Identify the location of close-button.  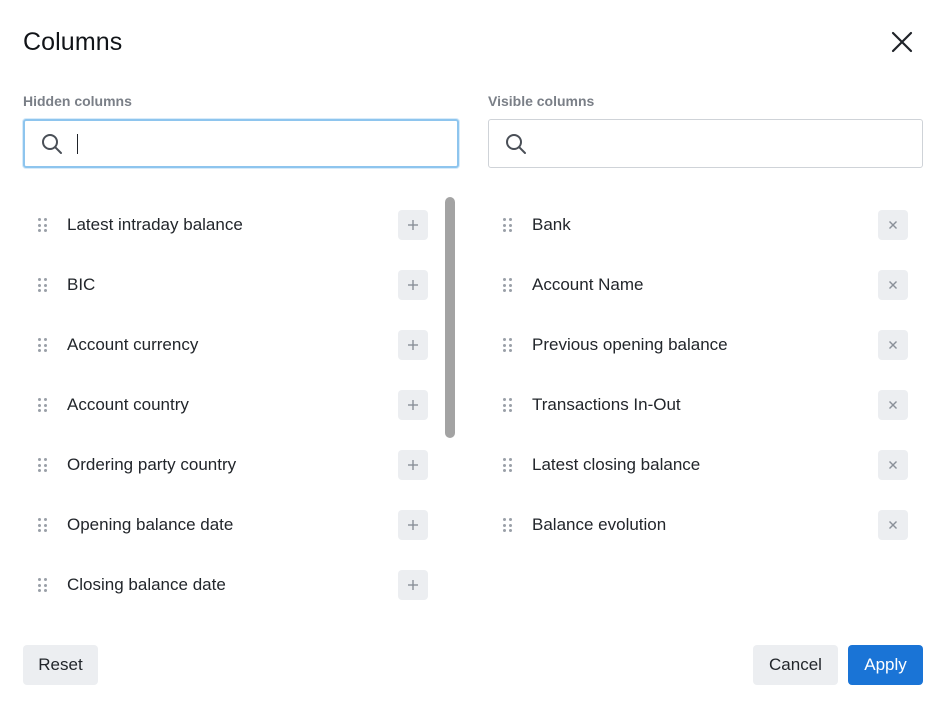
(902, 42).